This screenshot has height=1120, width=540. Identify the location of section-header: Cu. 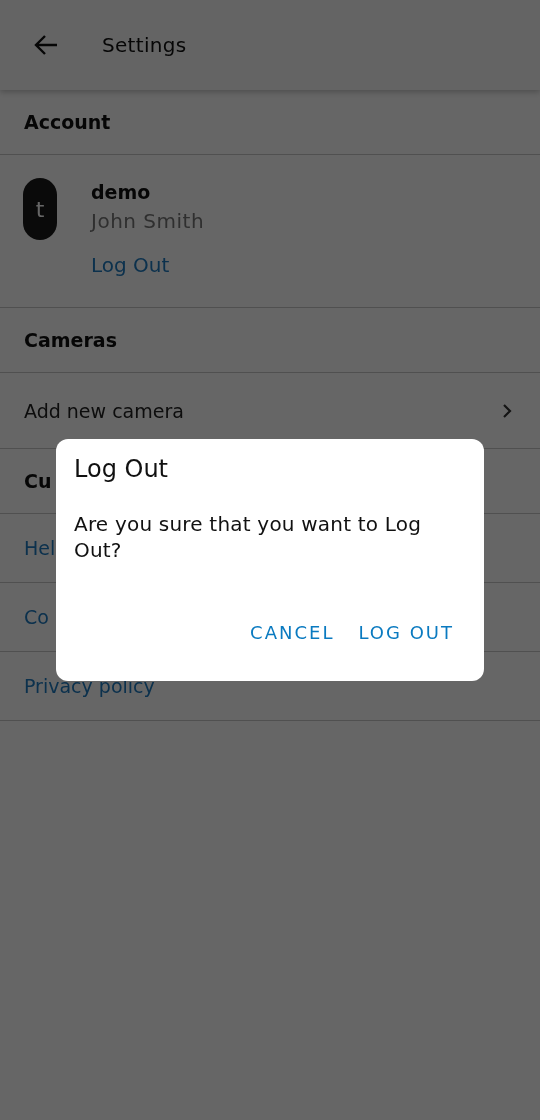
(38, 481).